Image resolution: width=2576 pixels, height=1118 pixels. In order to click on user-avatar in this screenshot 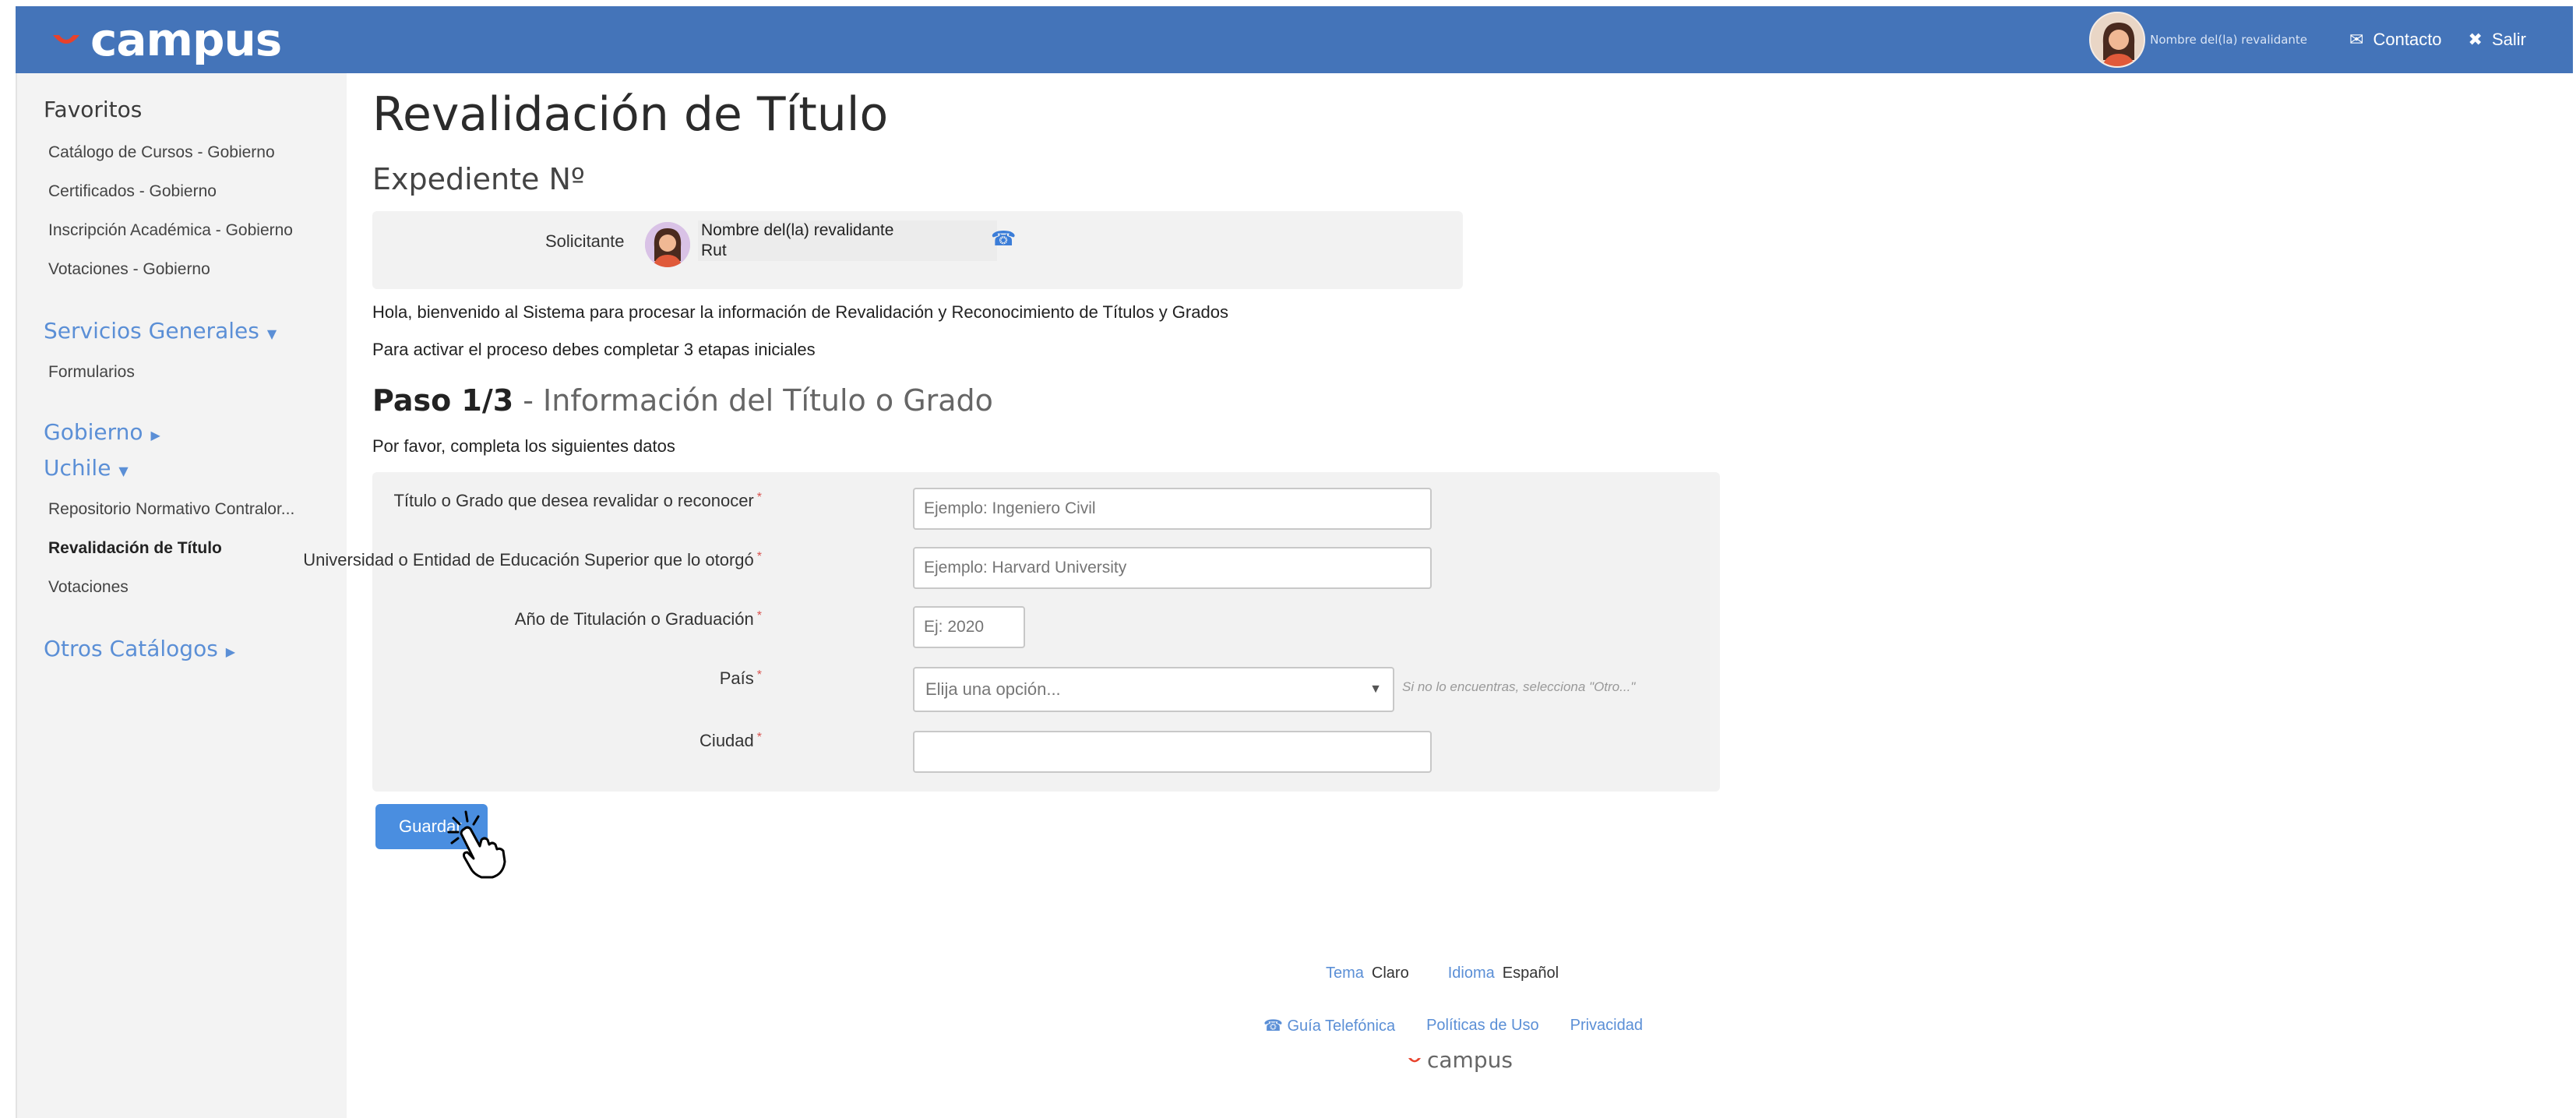, I will do `click(2117, 40)`.